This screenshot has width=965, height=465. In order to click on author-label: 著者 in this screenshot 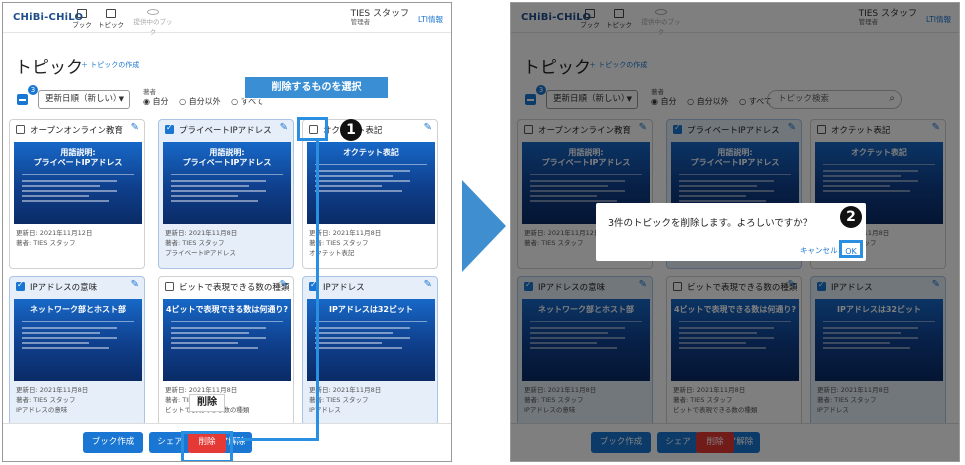, I will do `click(149, 92)`.